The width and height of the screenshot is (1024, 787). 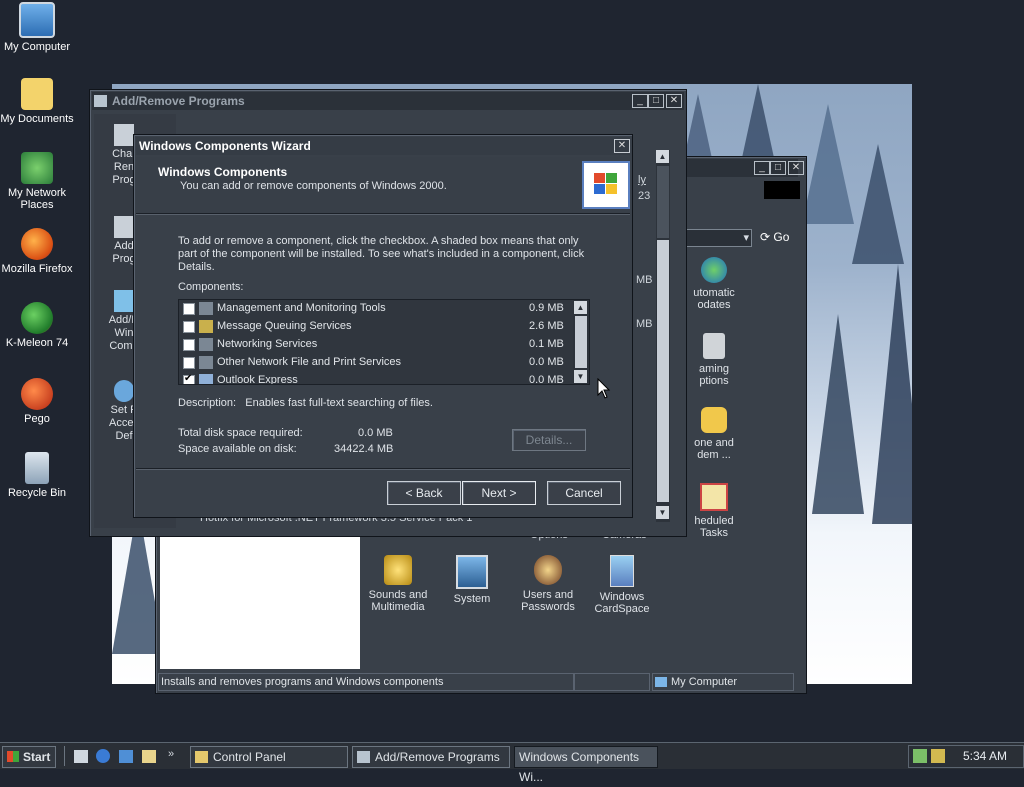 What do you see at coordinates (171, 754) in the screenshot?
I see `chevron-right-icon: »` at bounding box center [171, 754].